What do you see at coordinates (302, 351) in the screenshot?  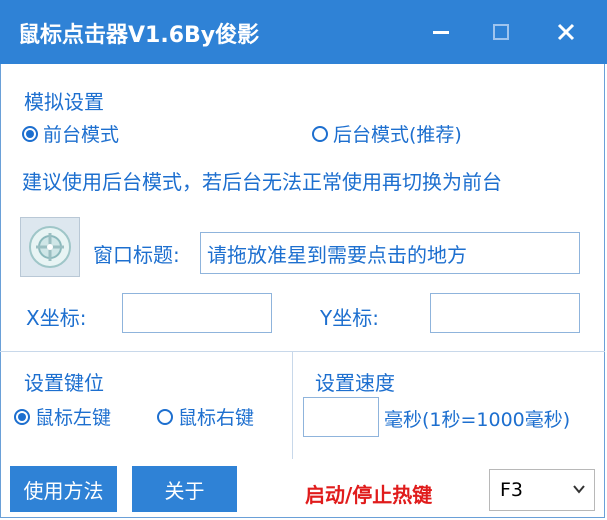 I see `section-divider` at bounding box center [302, 351].